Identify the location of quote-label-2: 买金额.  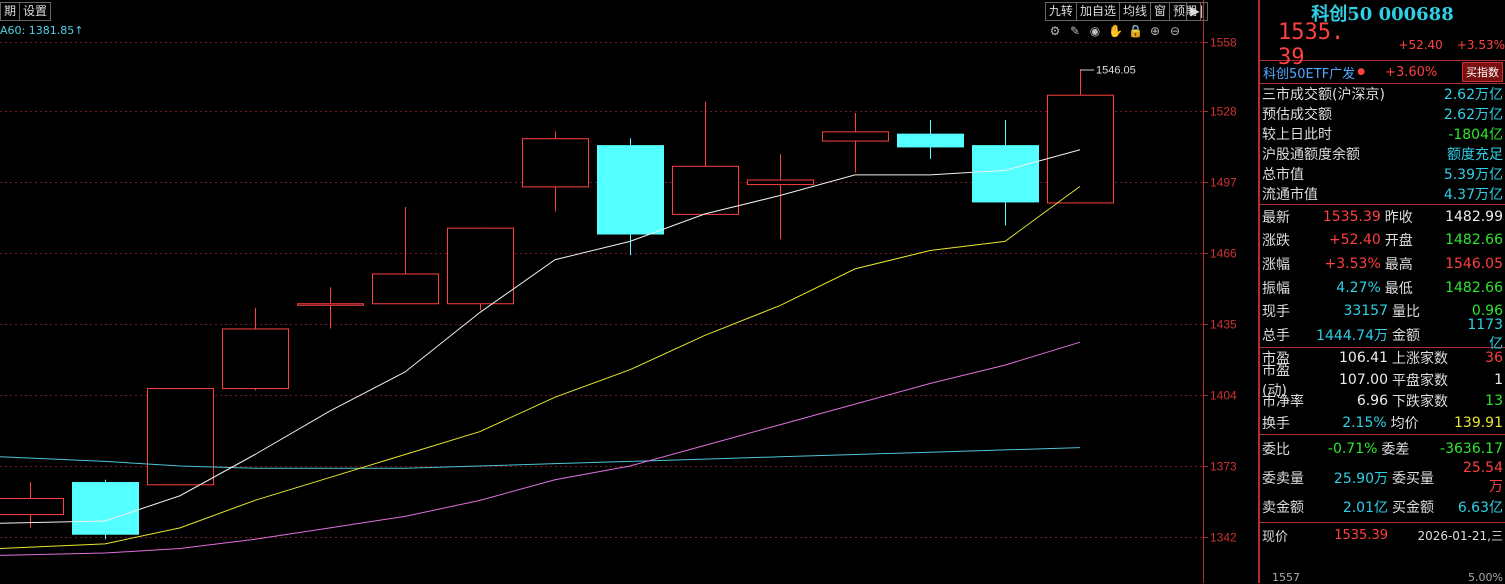
(1413, 508).